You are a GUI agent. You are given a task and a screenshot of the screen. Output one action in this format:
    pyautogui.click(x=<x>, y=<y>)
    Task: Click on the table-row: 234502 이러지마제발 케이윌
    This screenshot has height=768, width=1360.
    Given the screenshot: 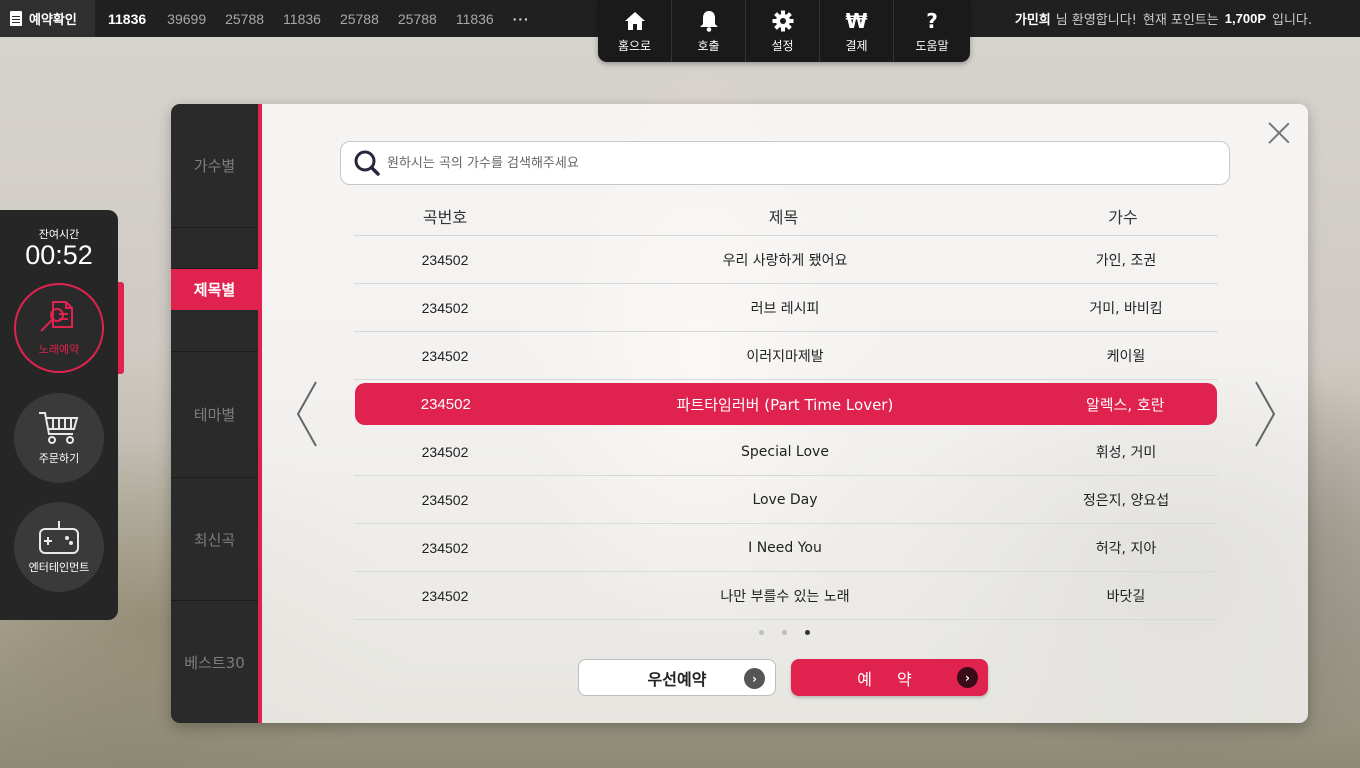 What is the action you would take?
    pyautogui.click(x=786, y=356)
    